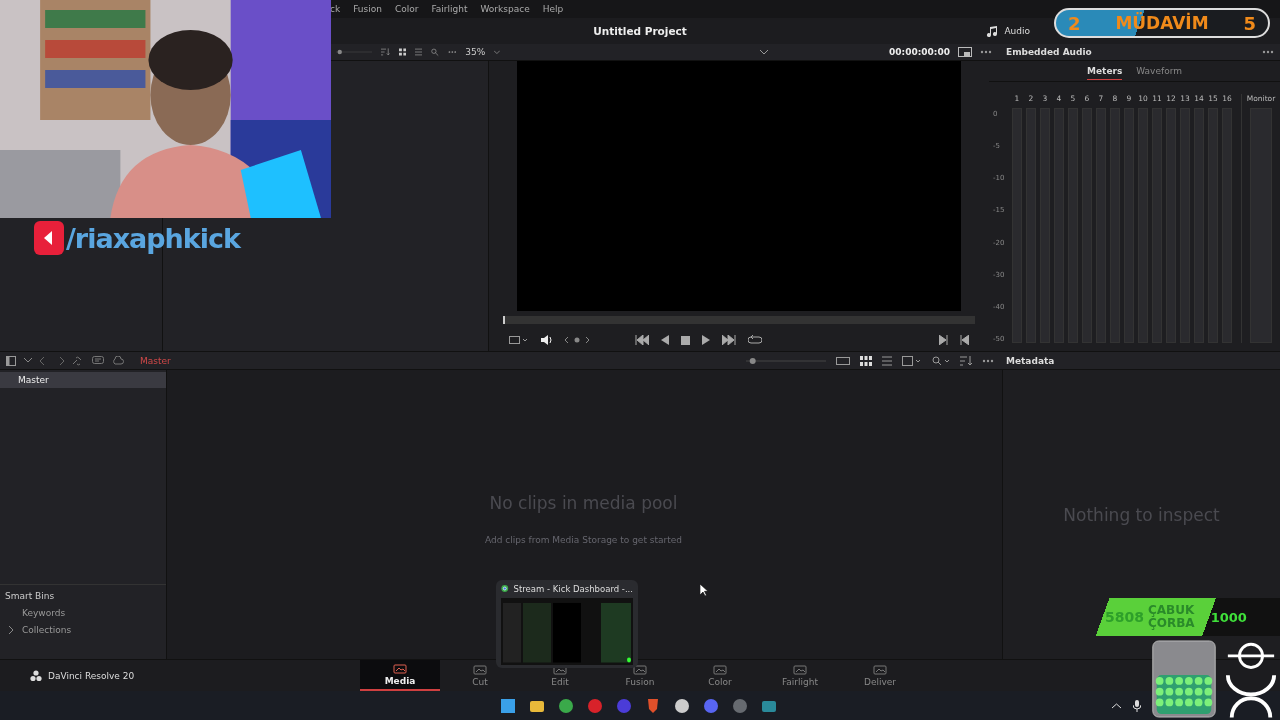 The height and width of the screenshot is (720, 1280). Describe the element at coordinates (1105, 71) in the screenshot. I see `panel-tab: Meters` at that location.